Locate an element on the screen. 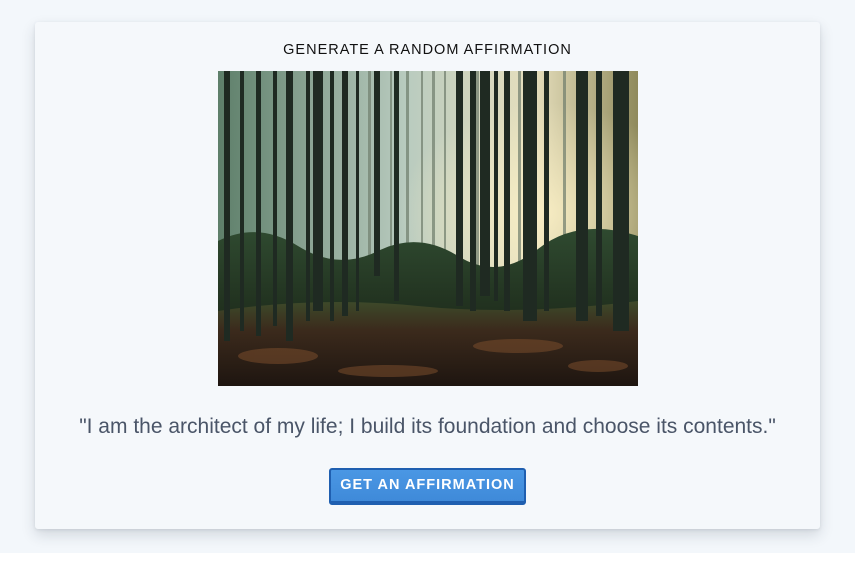 This screenshot has width=855, height=562. get-affirmation-button: GET AN AFFIRMATION is located at coordinates (427, 486).